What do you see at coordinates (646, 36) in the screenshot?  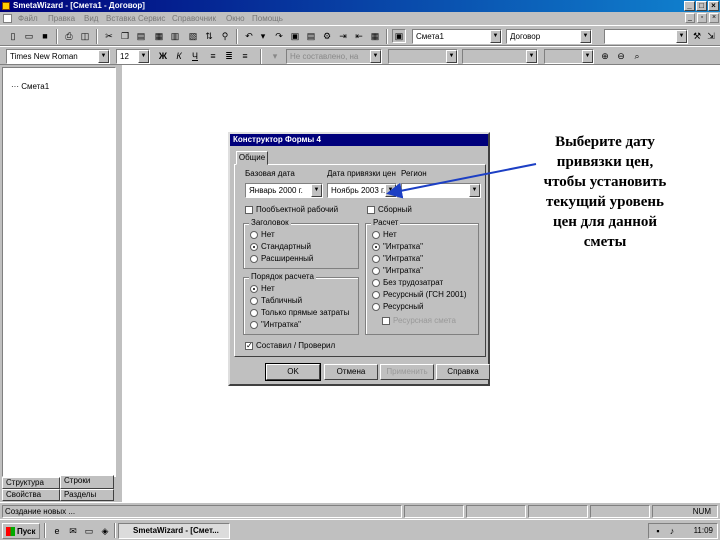 I see `empty-combo: ▼` at bounding box center [646, 36].